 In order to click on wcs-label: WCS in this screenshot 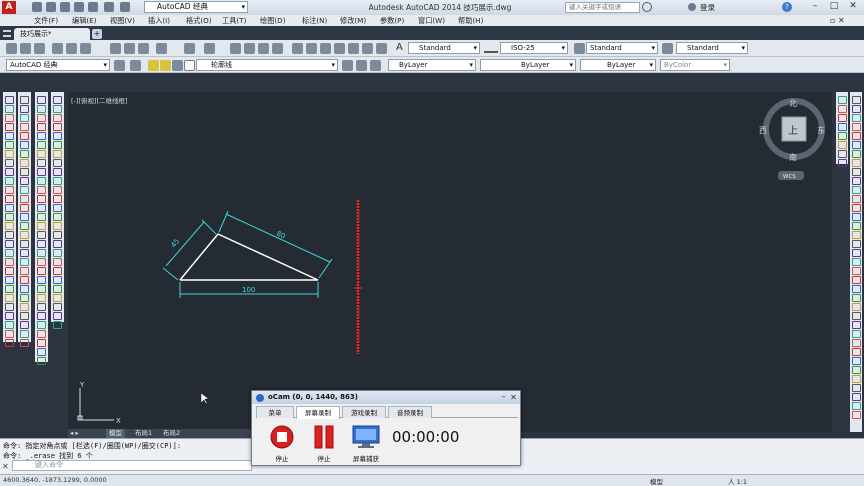, I will do `click(789, 177)`.